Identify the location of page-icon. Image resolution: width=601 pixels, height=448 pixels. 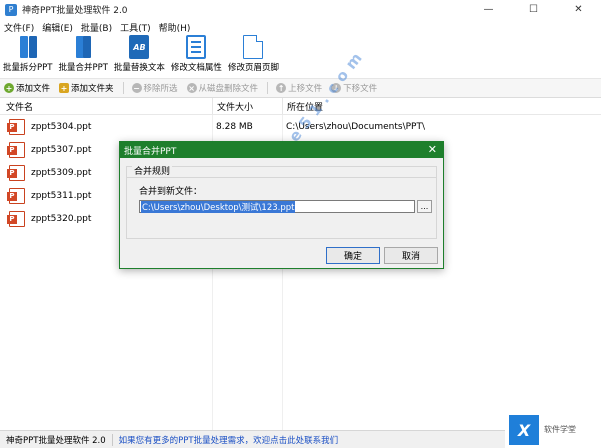
(253, 47).